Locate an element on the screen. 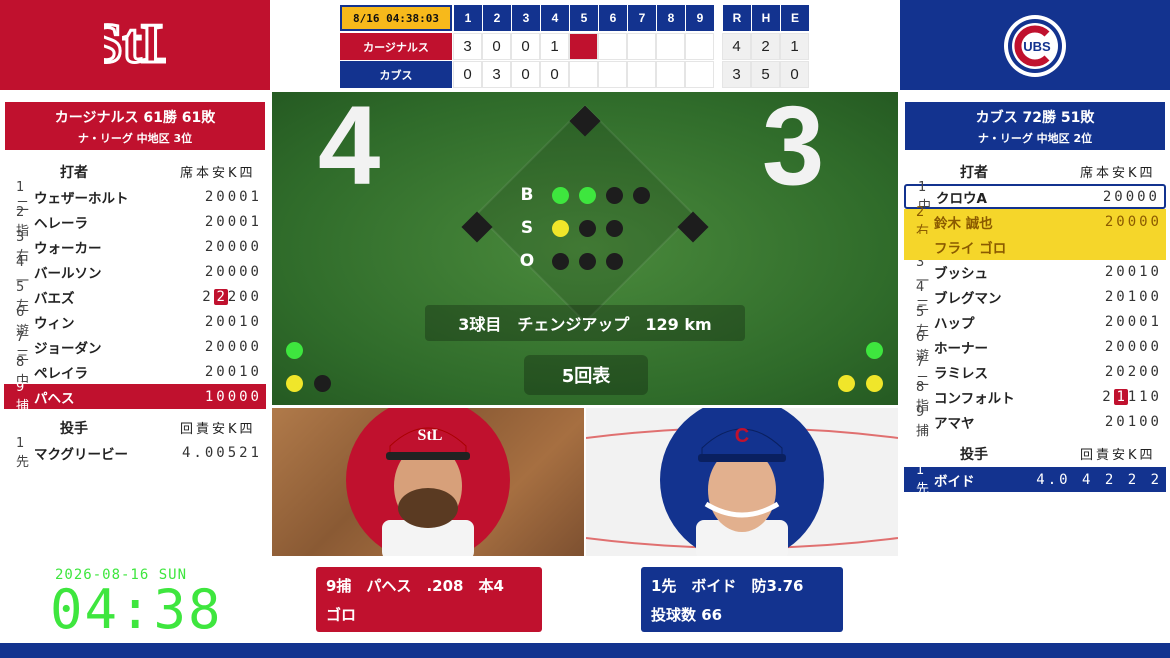 This screenshot has height=658, width=1170. home-batter-name: 鈴木 誠也 is located at coordinates (963, 223).